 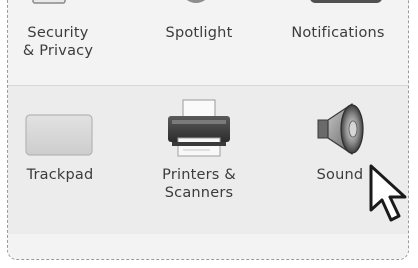 I want to click on spotlight-icon, so click(x=196, y=4).